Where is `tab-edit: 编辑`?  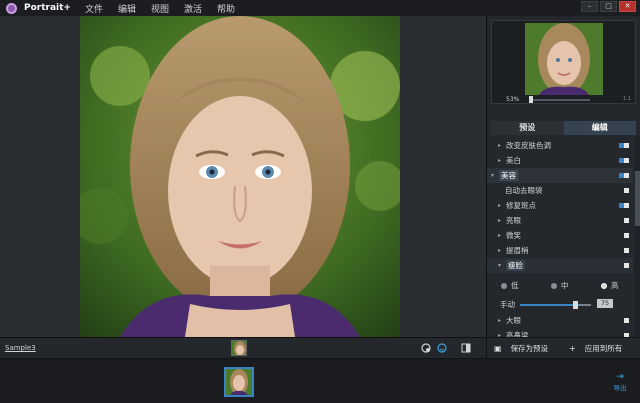 tab-edit: 编辑 is located at coordinates (599, 128).